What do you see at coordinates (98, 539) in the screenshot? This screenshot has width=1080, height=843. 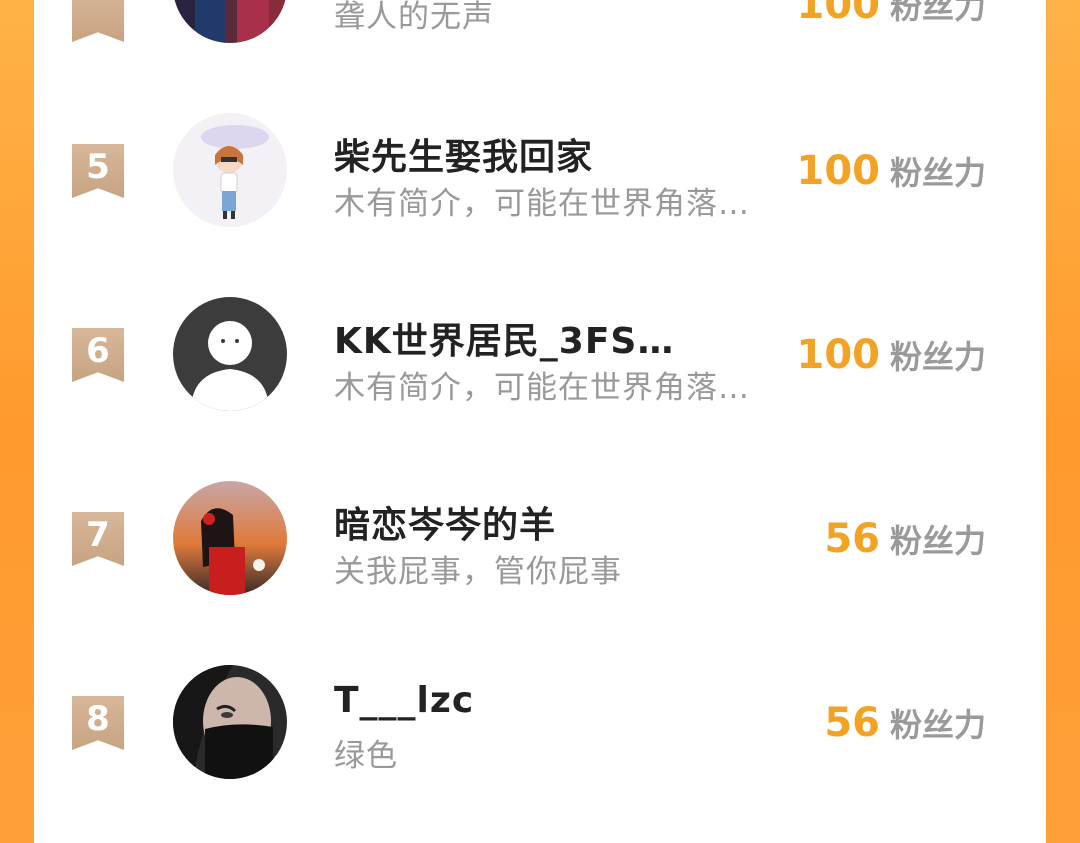 I see `rank-badge: 7` at bounding box center [98, 539].